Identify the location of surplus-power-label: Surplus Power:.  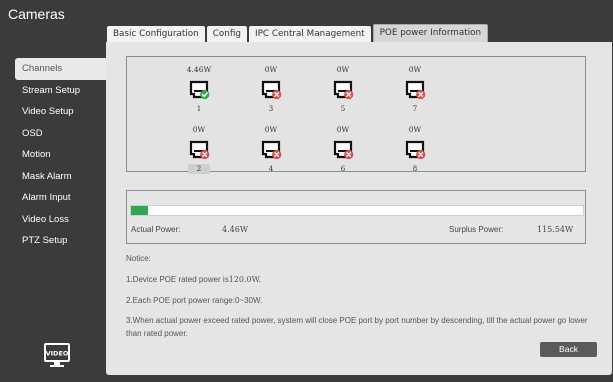
(476, 229).